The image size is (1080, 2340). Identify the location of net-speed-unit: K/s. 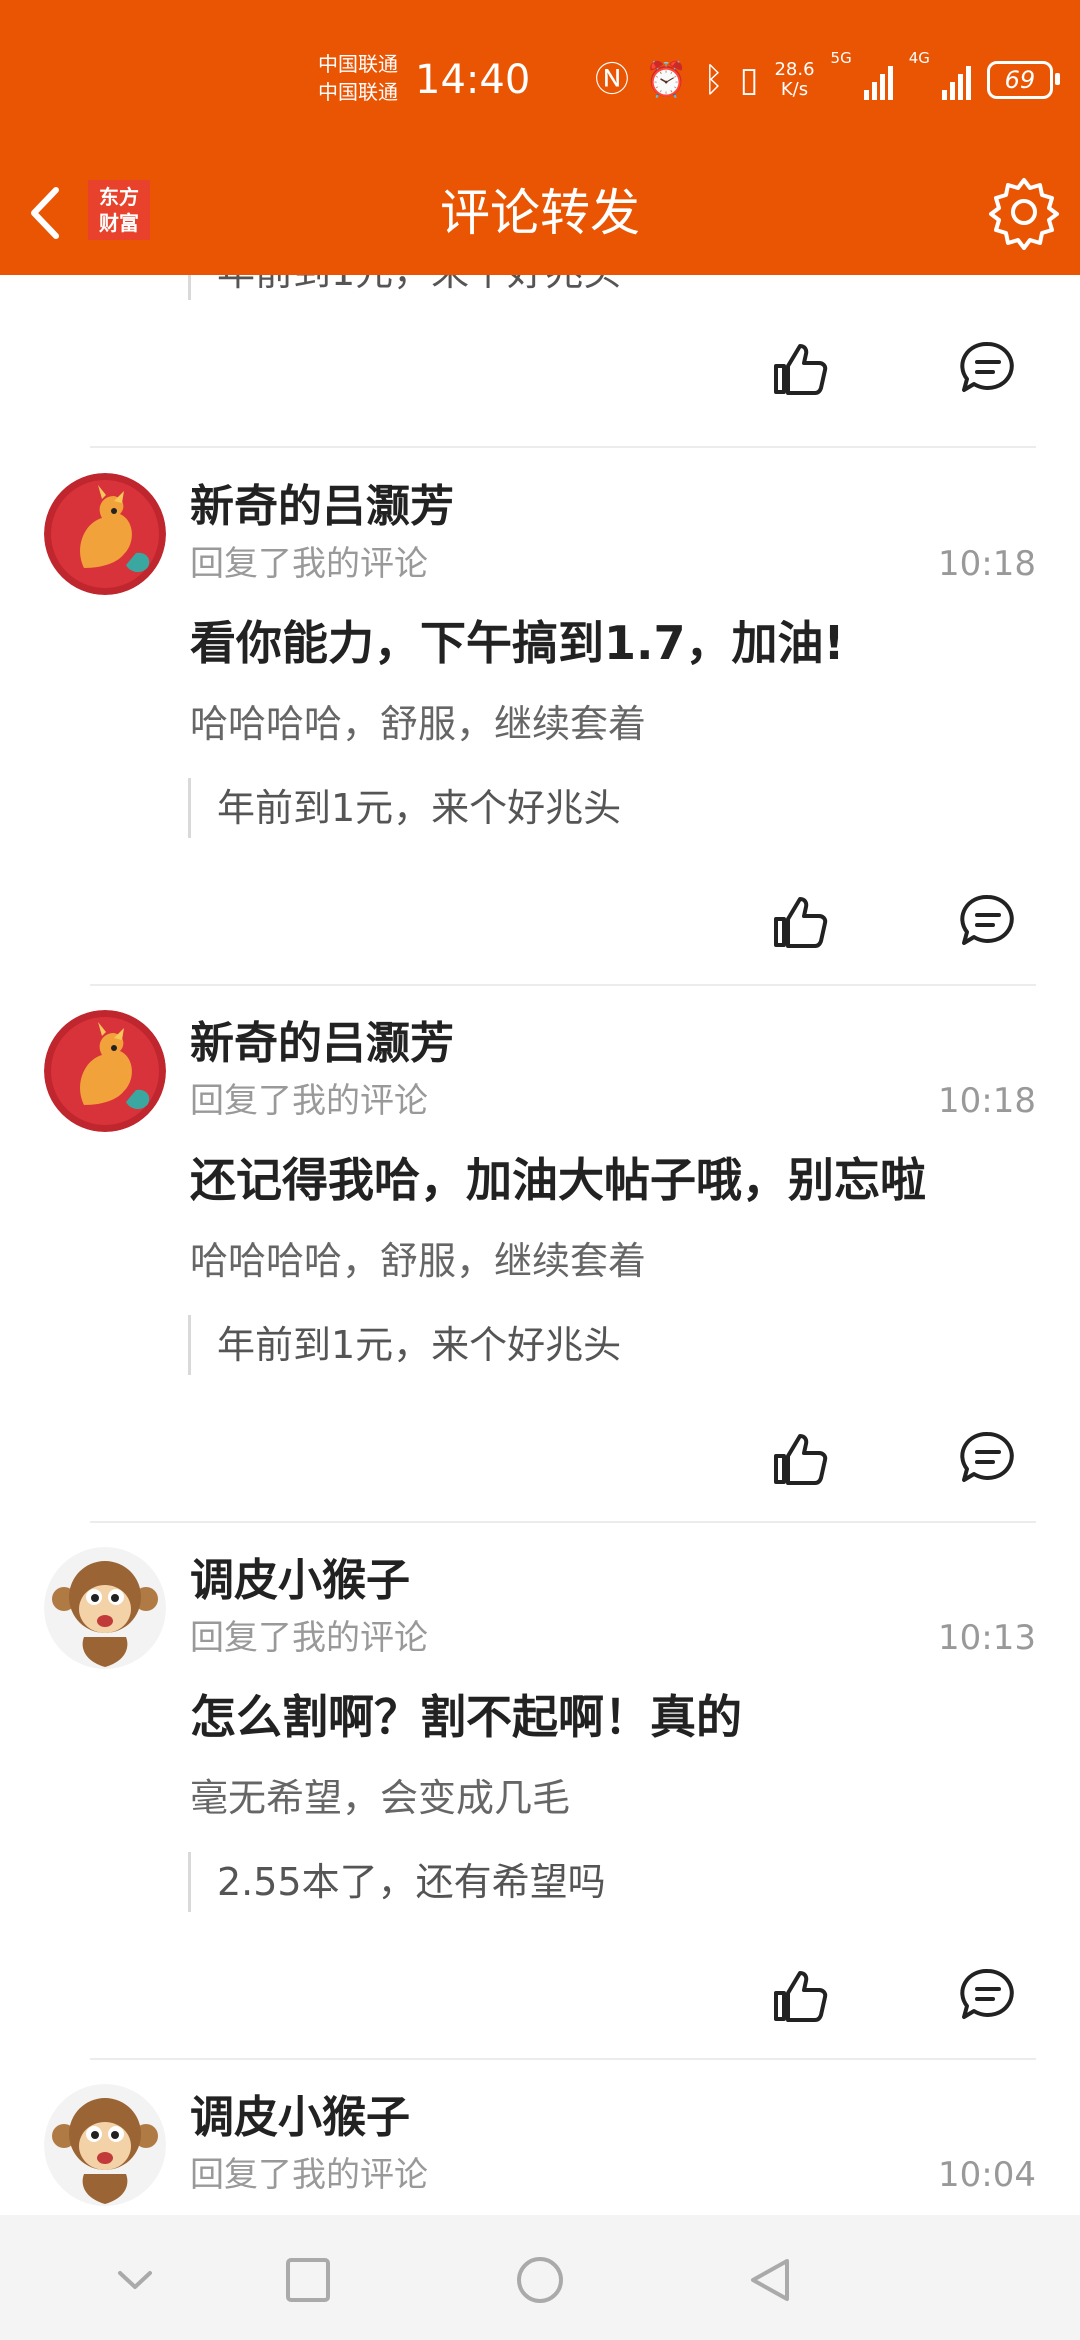
(794, 89).